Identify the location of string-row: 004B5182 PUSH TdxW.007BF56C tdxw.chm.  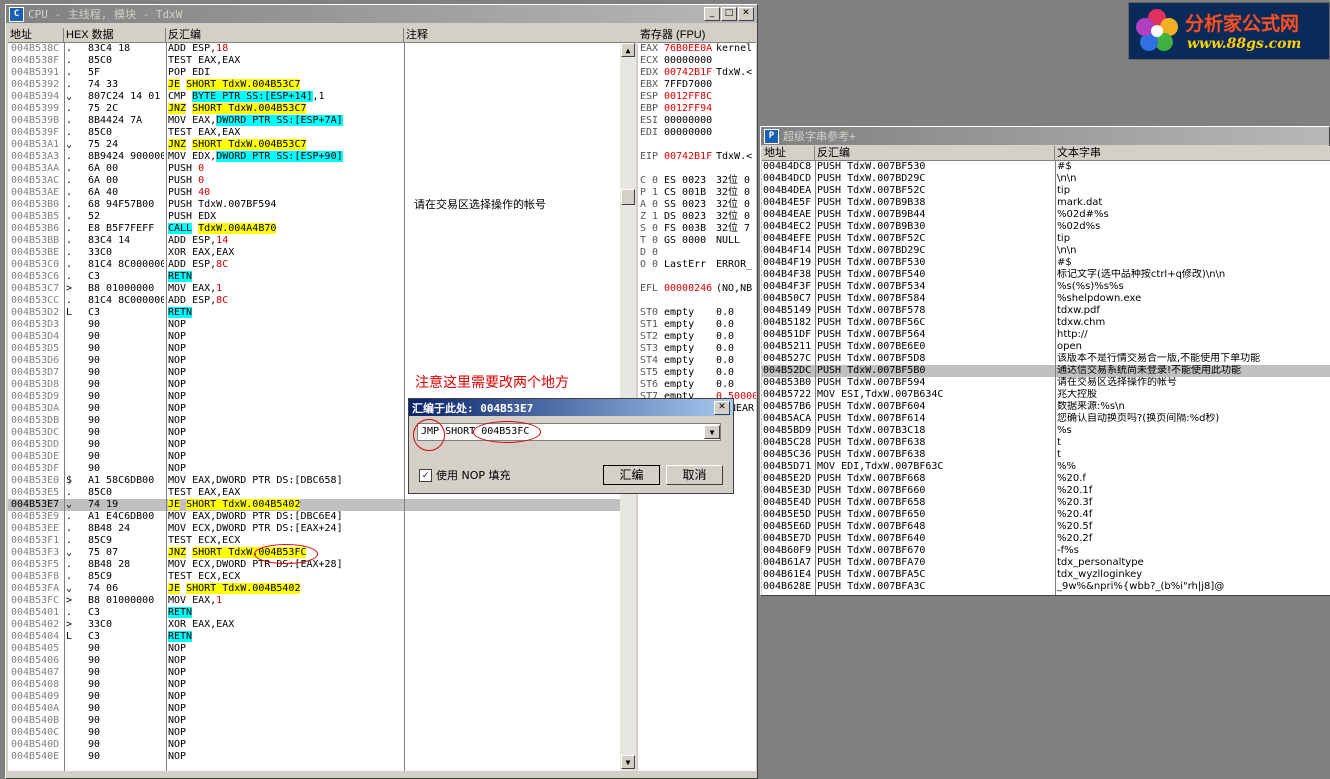
(1046, 323).